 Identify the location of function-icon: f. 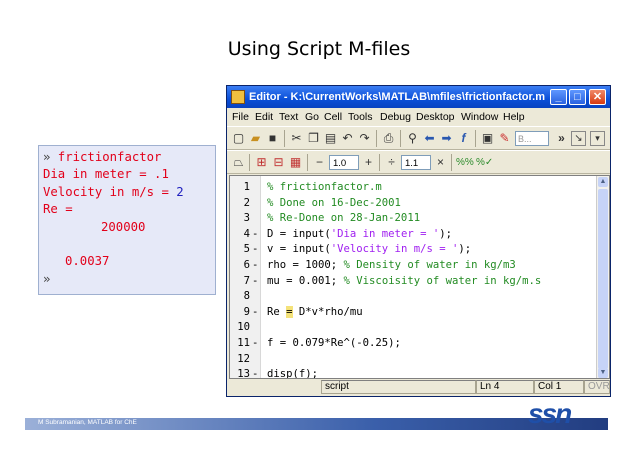
(463, 138).